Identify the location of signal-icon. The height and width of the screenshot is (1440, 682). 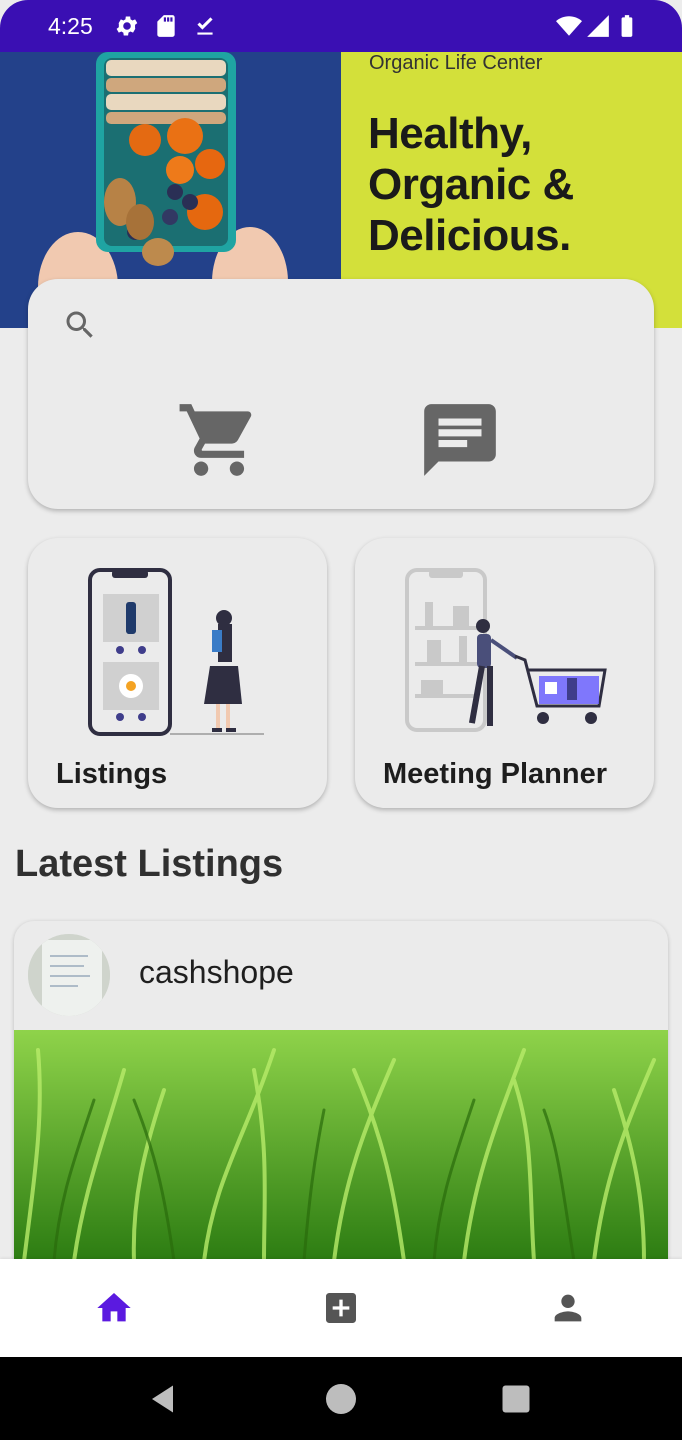
(598, 26).